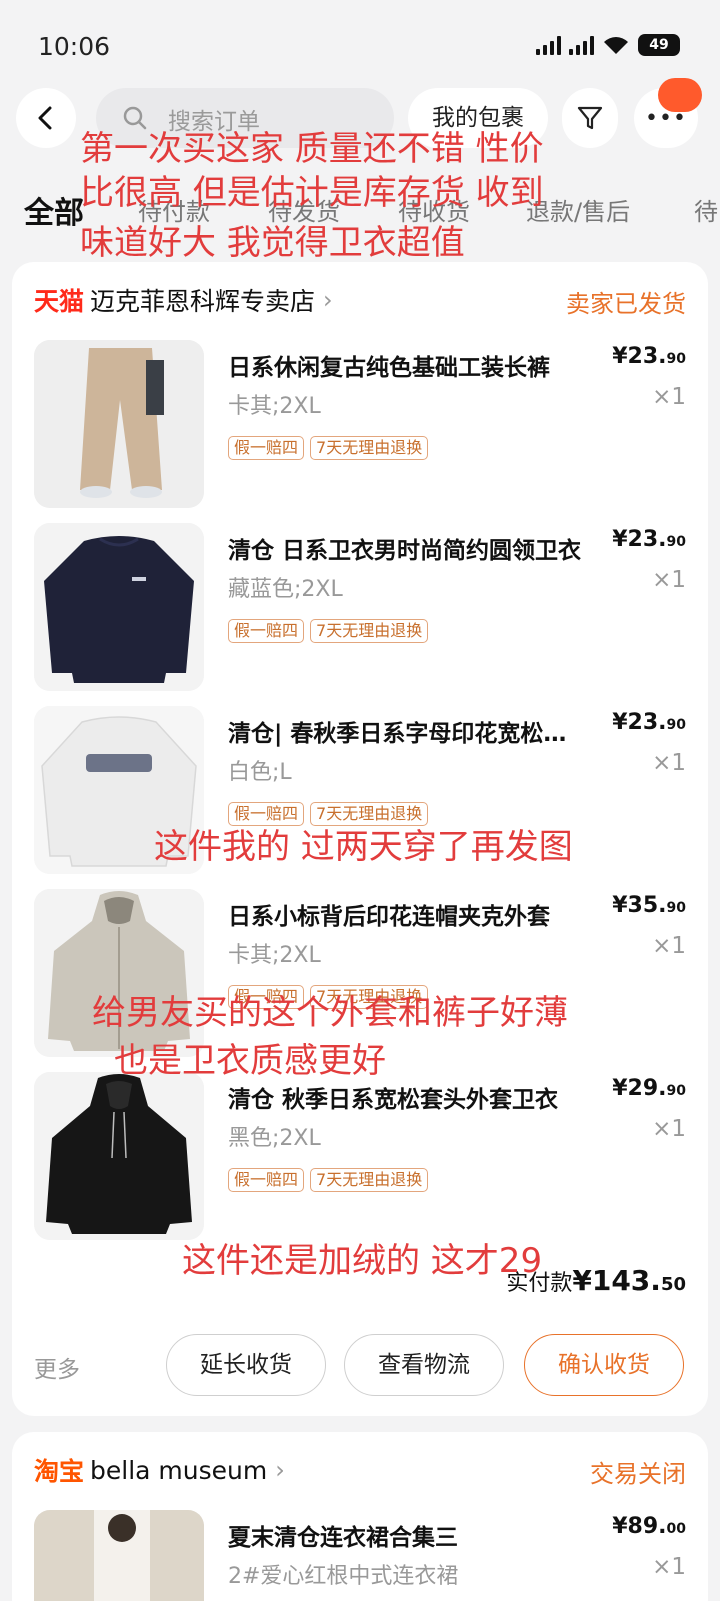  I want to click on paid-amount: ¥143., so click(616, 1280).